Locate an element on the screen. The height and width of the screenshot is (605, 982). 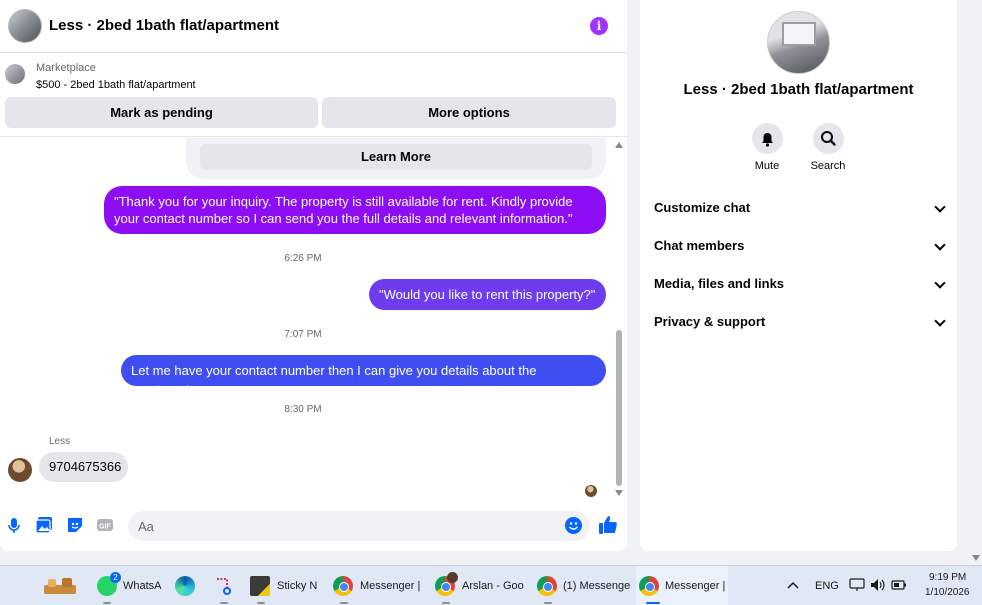
section-label: Media, files and links is located at coordinates (719, 283).